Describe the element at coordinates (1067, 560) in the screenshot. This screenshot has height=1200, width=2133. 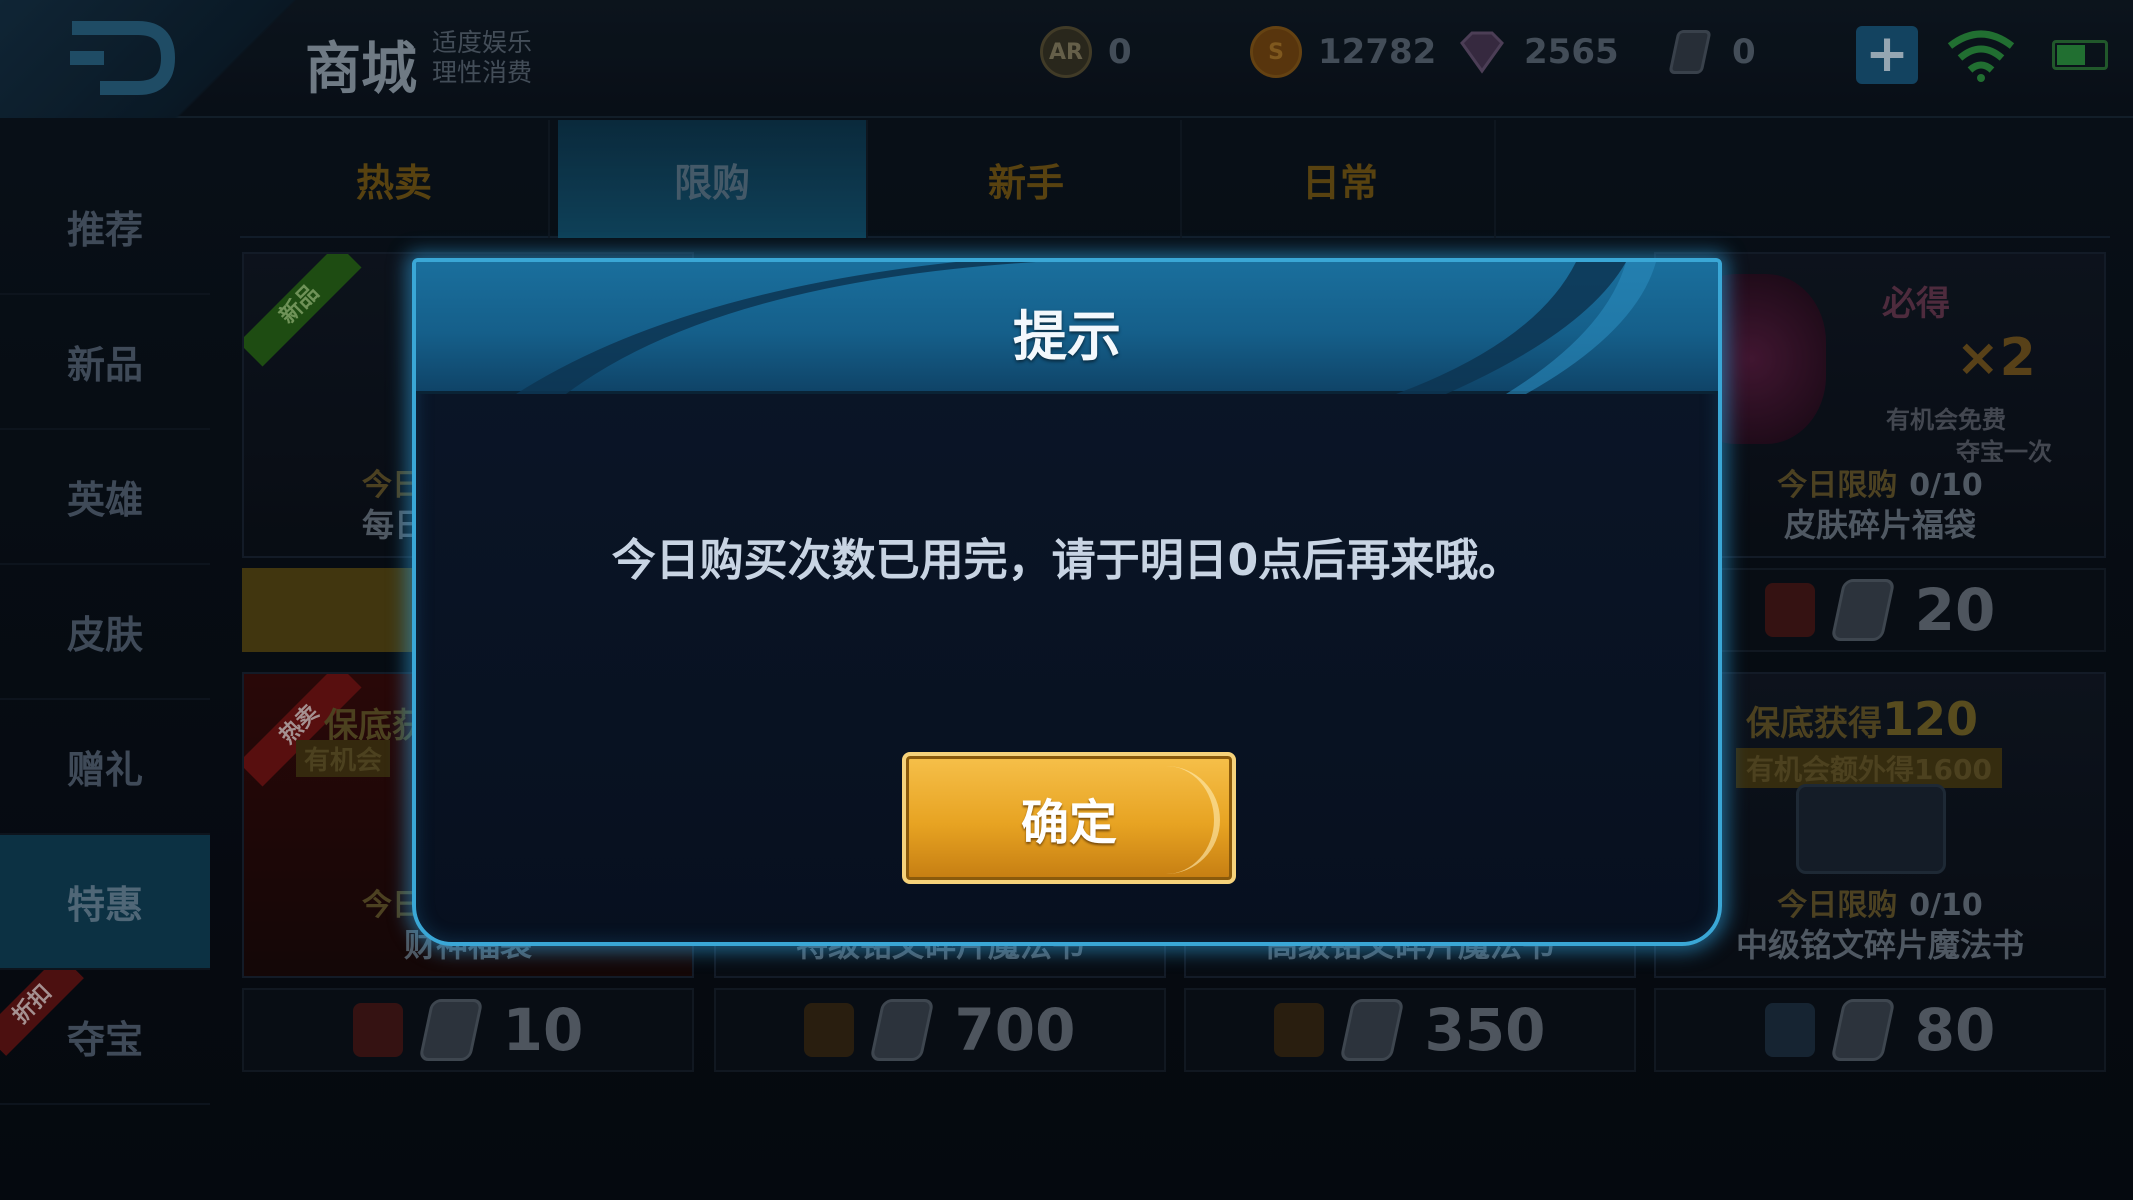
I see `dialog-message: 今日购买次数已用完，请于明日0点后再来哦。` at that location.